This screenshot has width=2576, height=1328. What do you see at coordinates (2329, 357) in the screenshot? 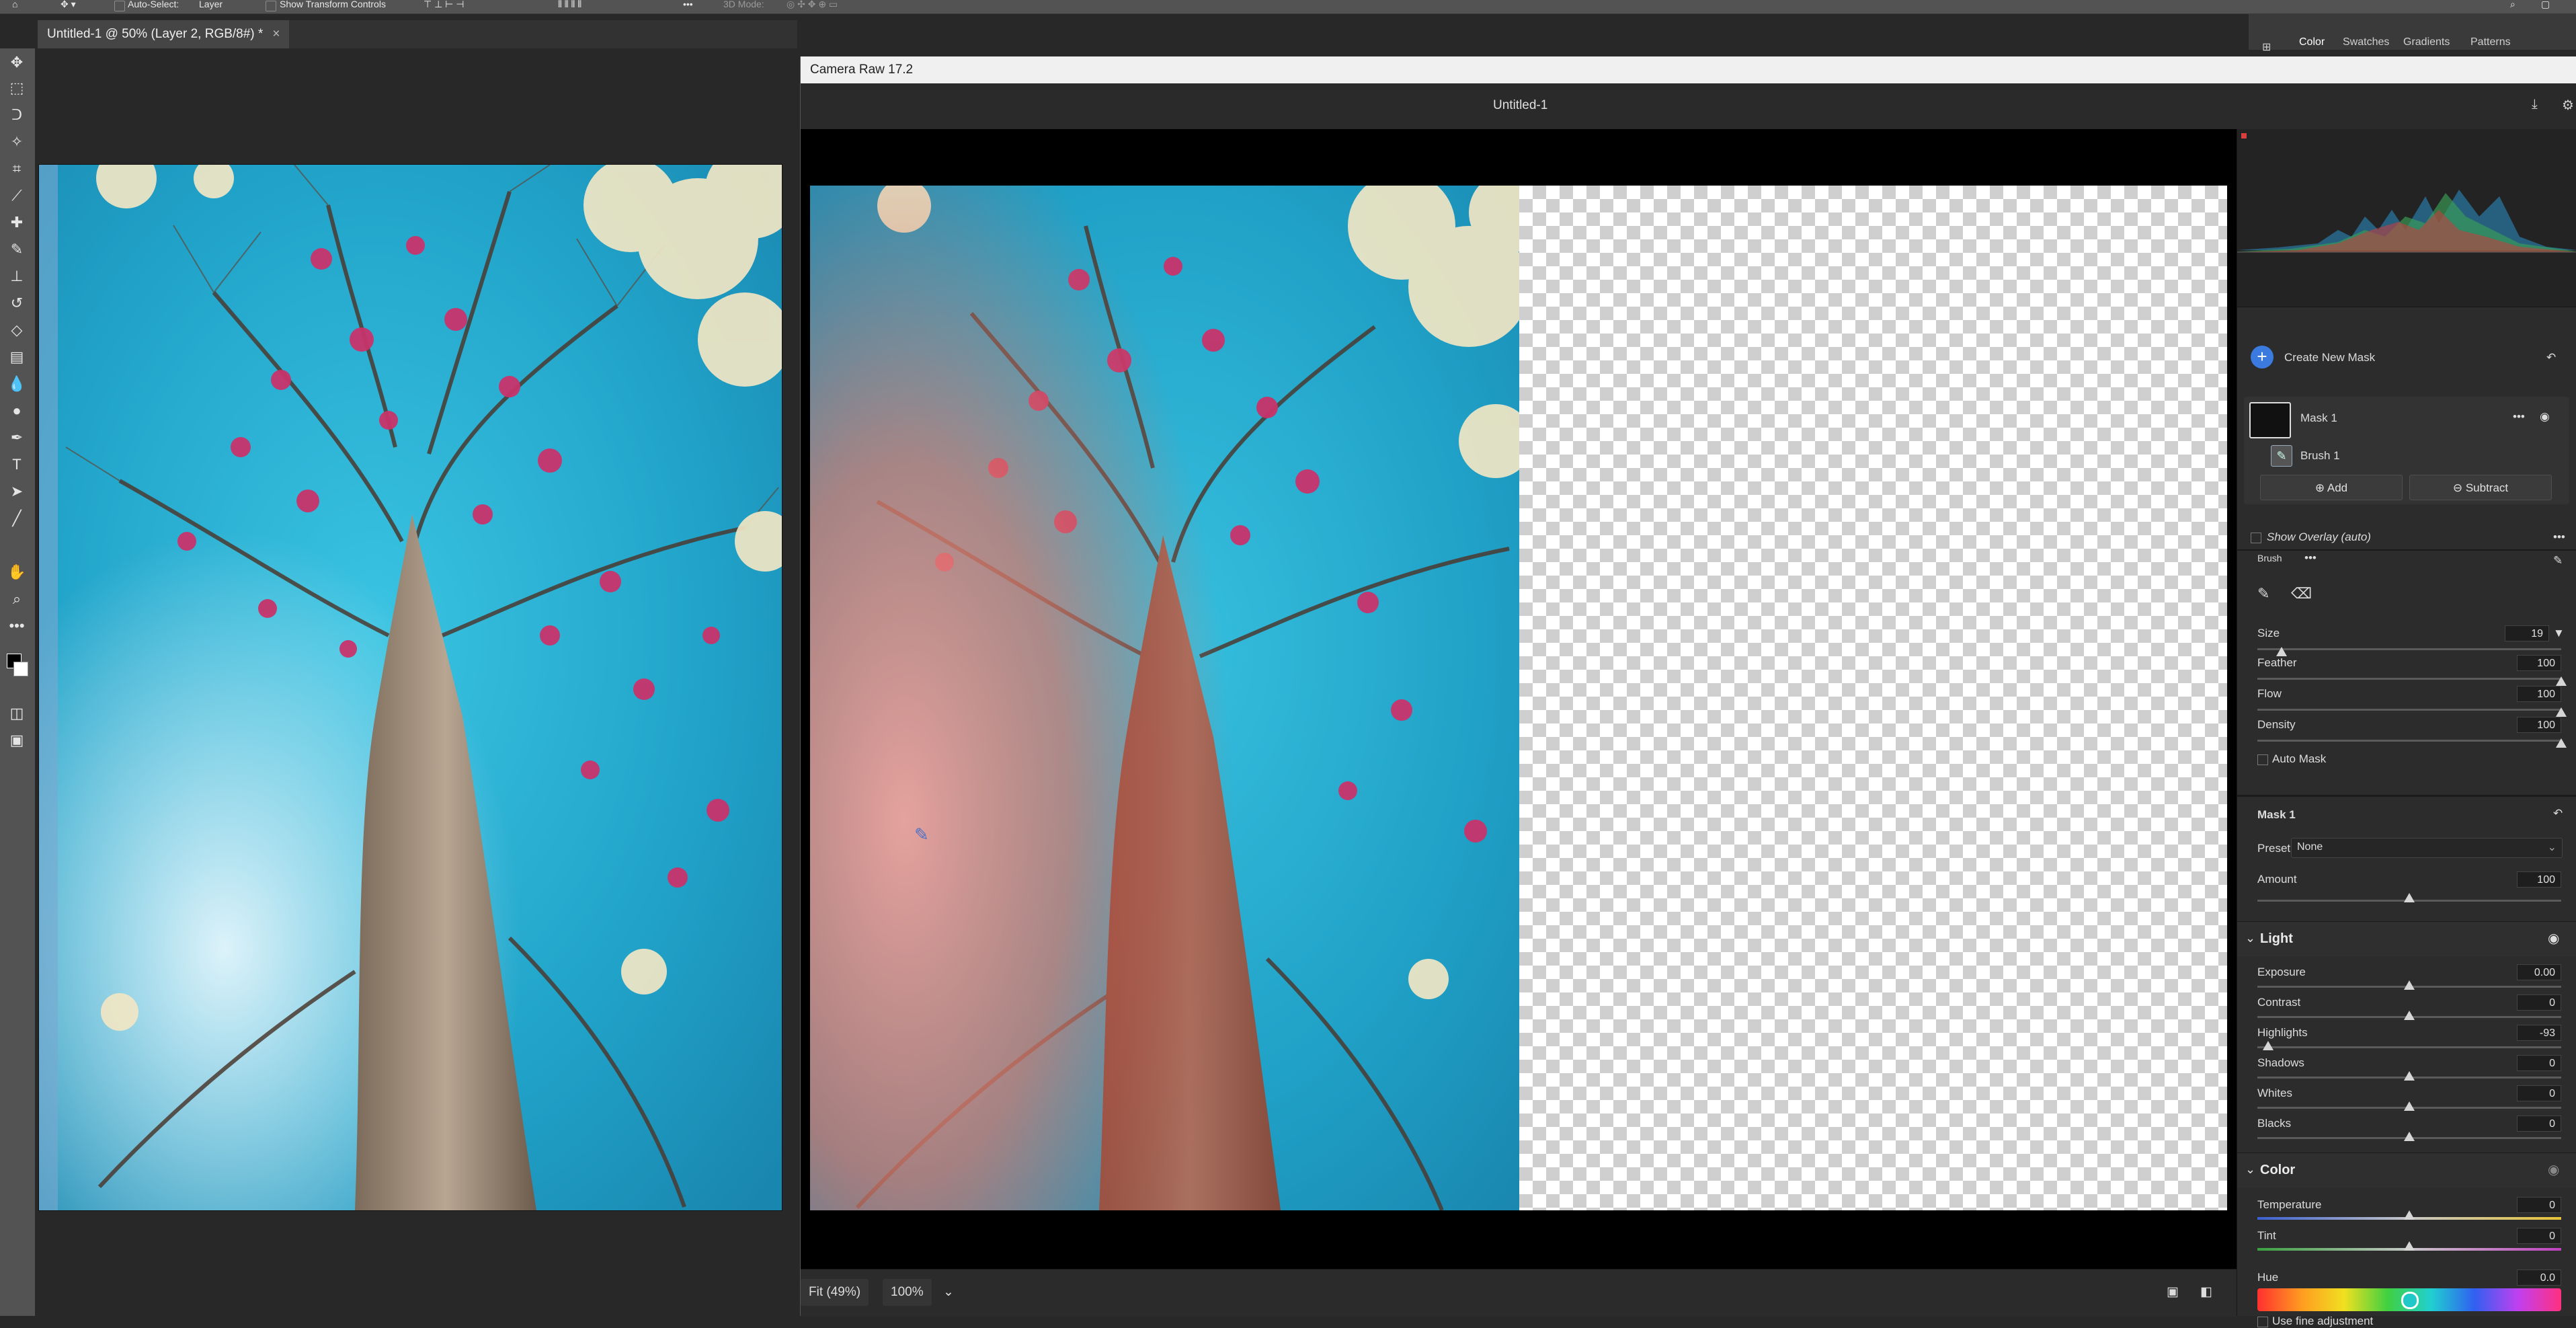
I see `create-new-mask-button: Create New Mask` at bounding box center [2329, 357].